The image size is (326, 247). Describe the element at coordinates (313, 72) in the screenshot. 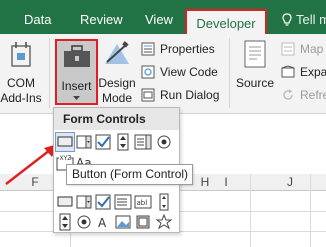

I see `expansion-packs-label: Expar` at that location.